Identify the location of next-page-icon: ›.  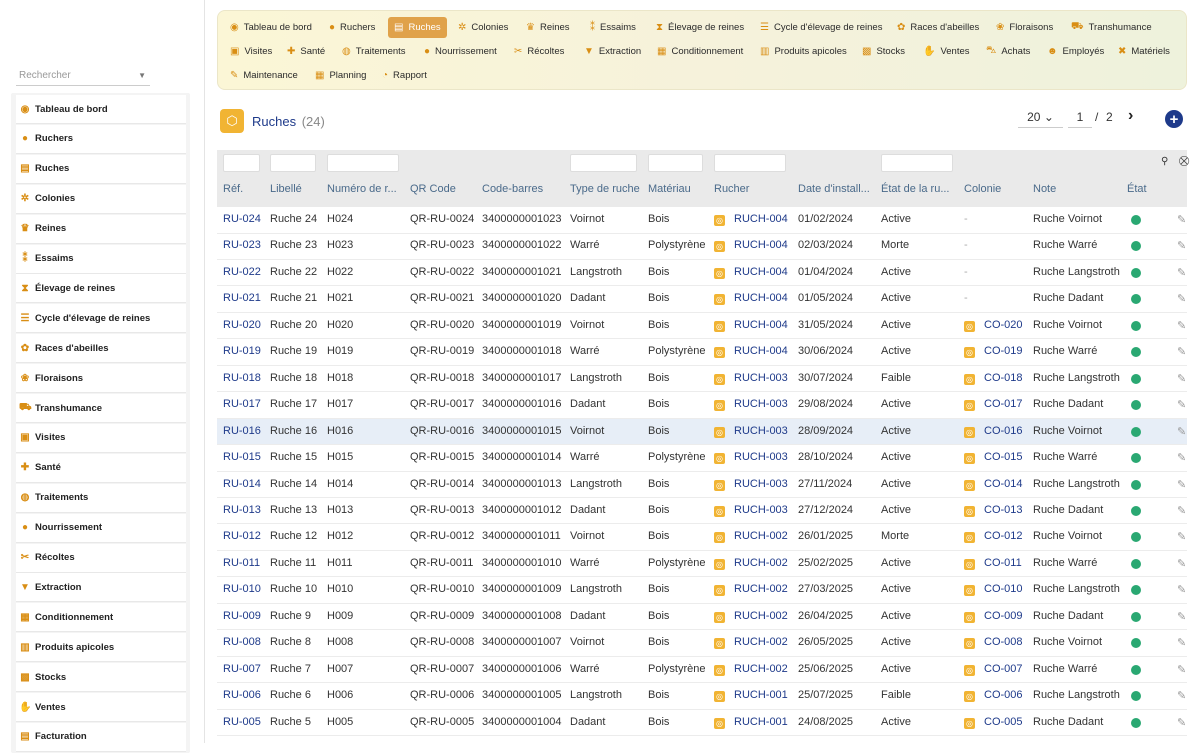
(1130, 116).